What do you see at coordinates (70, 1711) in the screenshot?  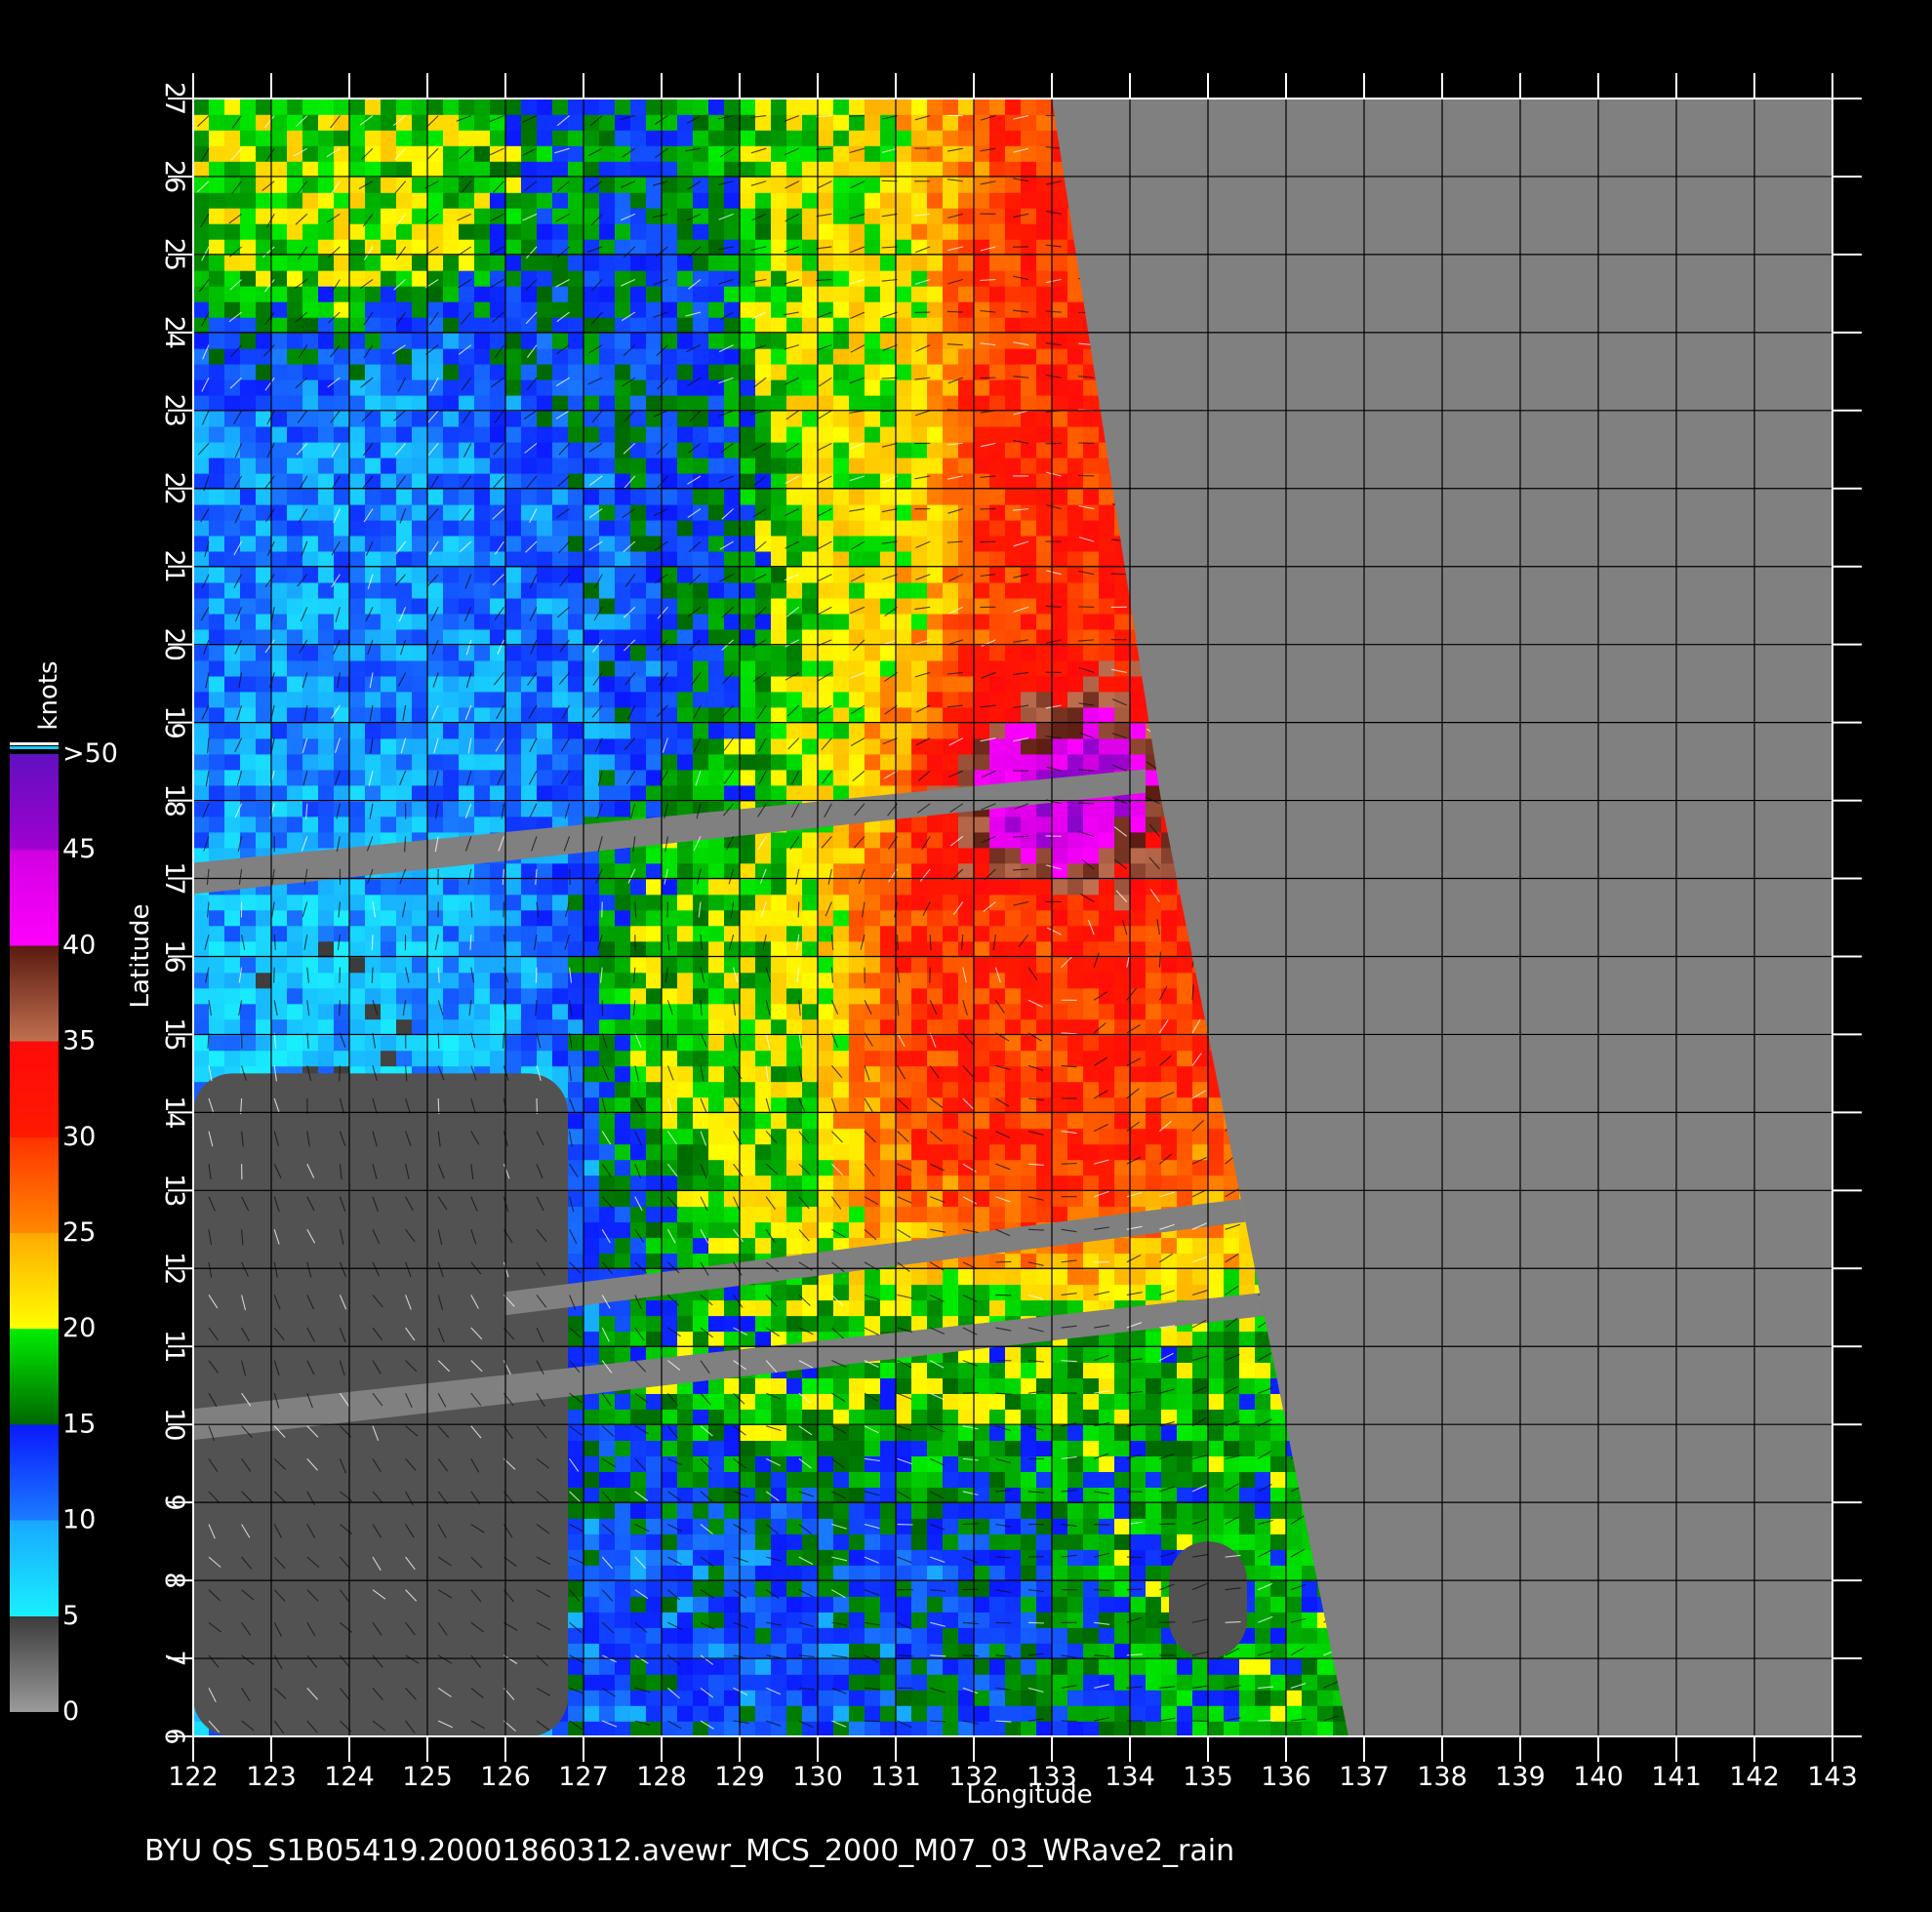 I see `colorbar-label: 0` at bounding box center [70, 1711].